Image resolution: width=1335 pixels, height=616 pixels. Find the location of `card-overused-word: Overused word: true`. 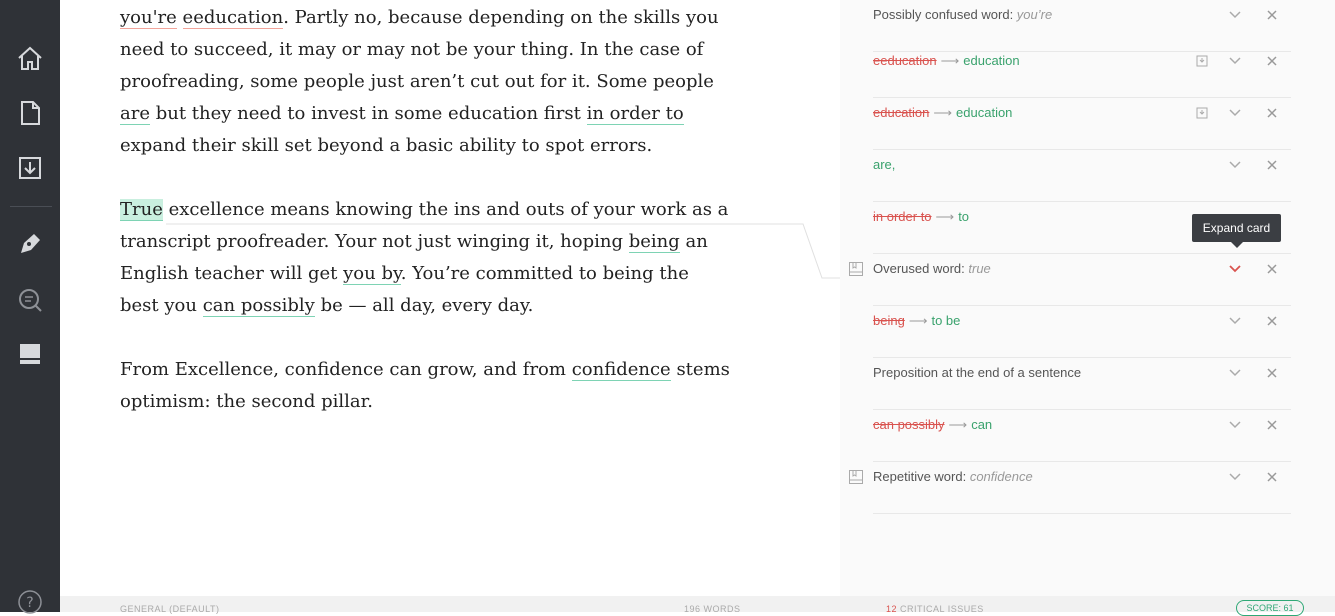

card-overused-word: Overused word: true is located at coordinates (1070, 280).